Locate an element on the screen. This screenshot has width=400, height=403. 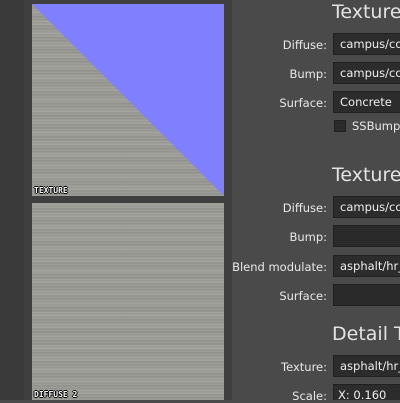
bump-label: Bump: is located at coordinates (308, 74).